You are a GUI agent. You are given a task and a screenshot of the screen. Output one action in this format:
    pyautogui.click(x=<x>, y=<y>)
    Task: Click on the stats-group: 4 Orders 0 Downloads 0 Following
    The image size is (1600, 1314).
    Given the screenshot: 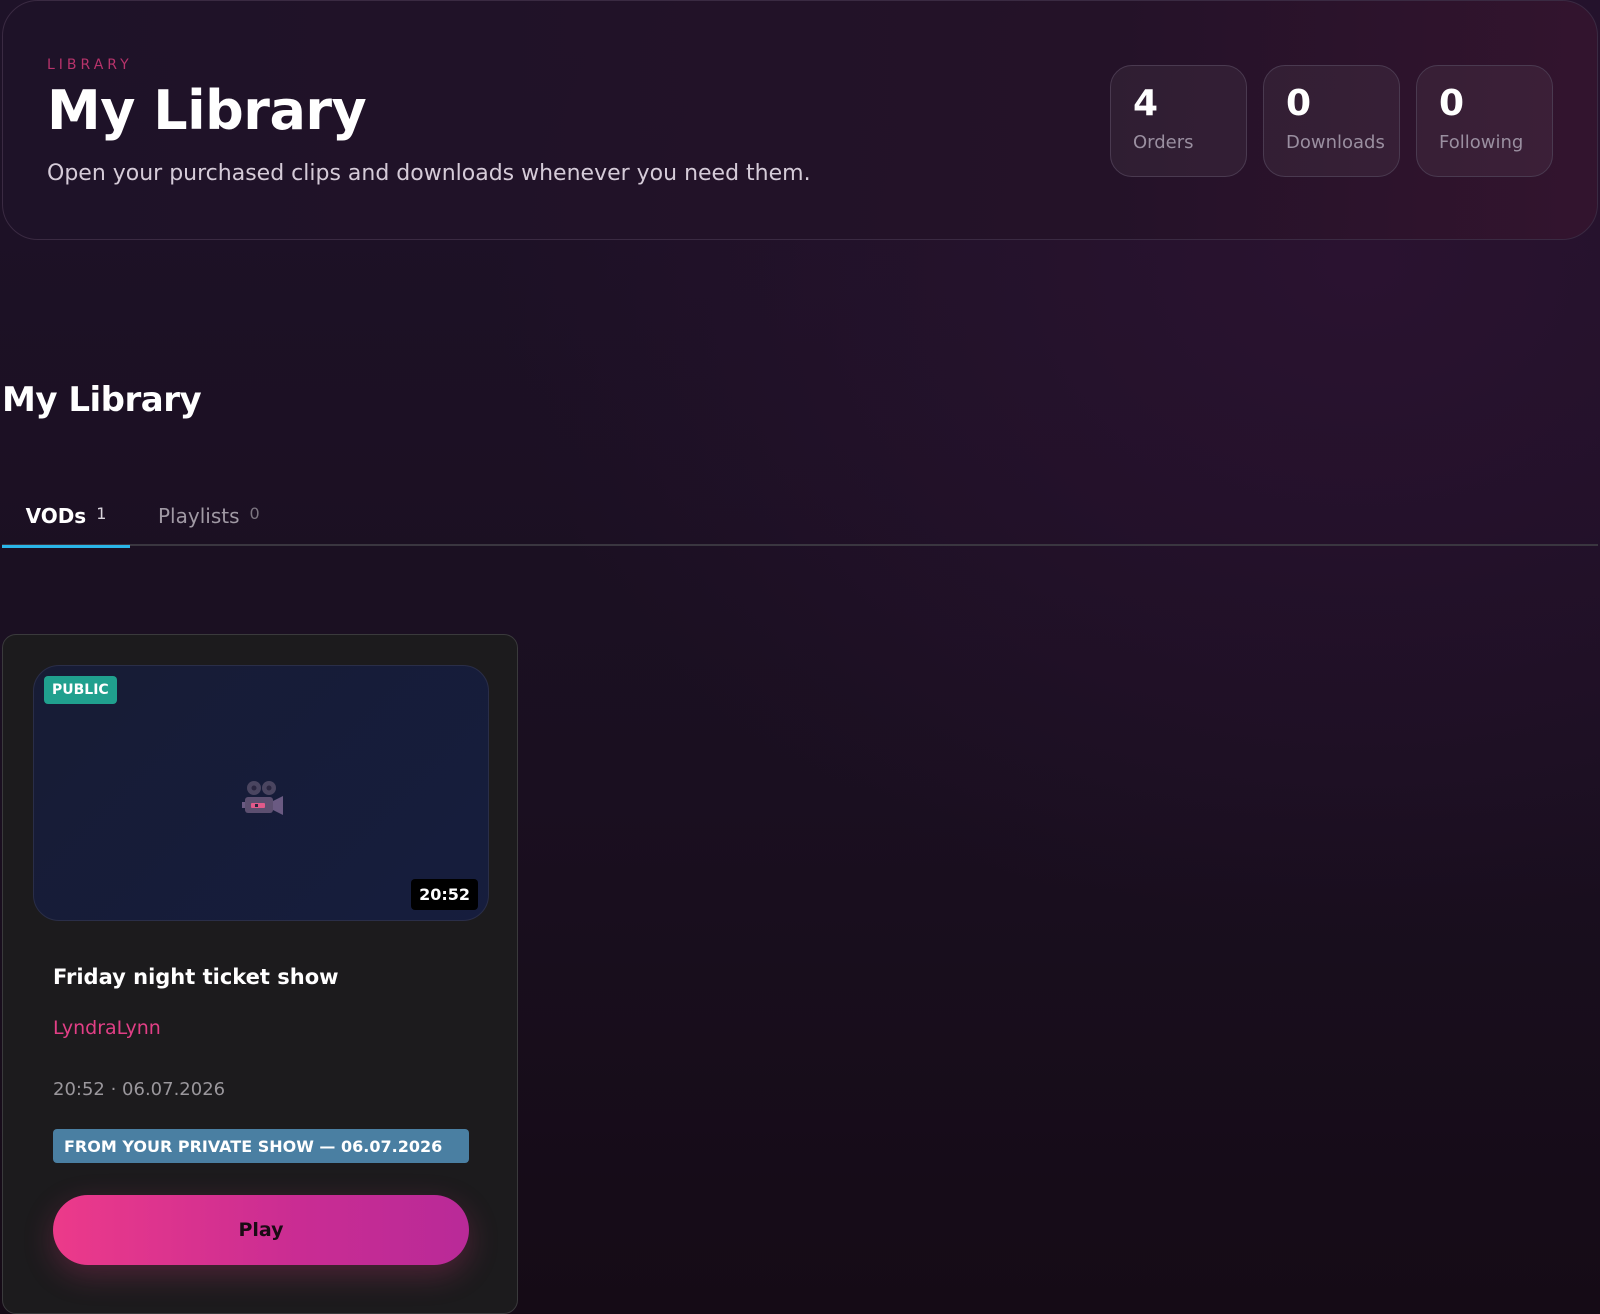 What is the action you would take?
    pyautogui.click(x=1331, y=121)
    